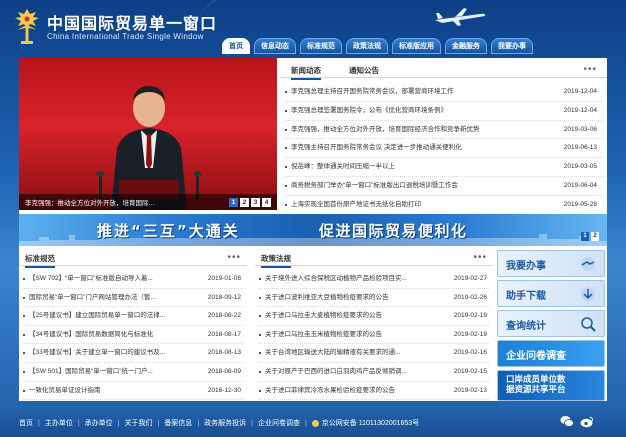  What do you see at coordinates (109, 335) in the screenshot?
I see `standard-title: 【34号建议书】国际贸易数据简化与标准化` at bounding box center [109, 335].